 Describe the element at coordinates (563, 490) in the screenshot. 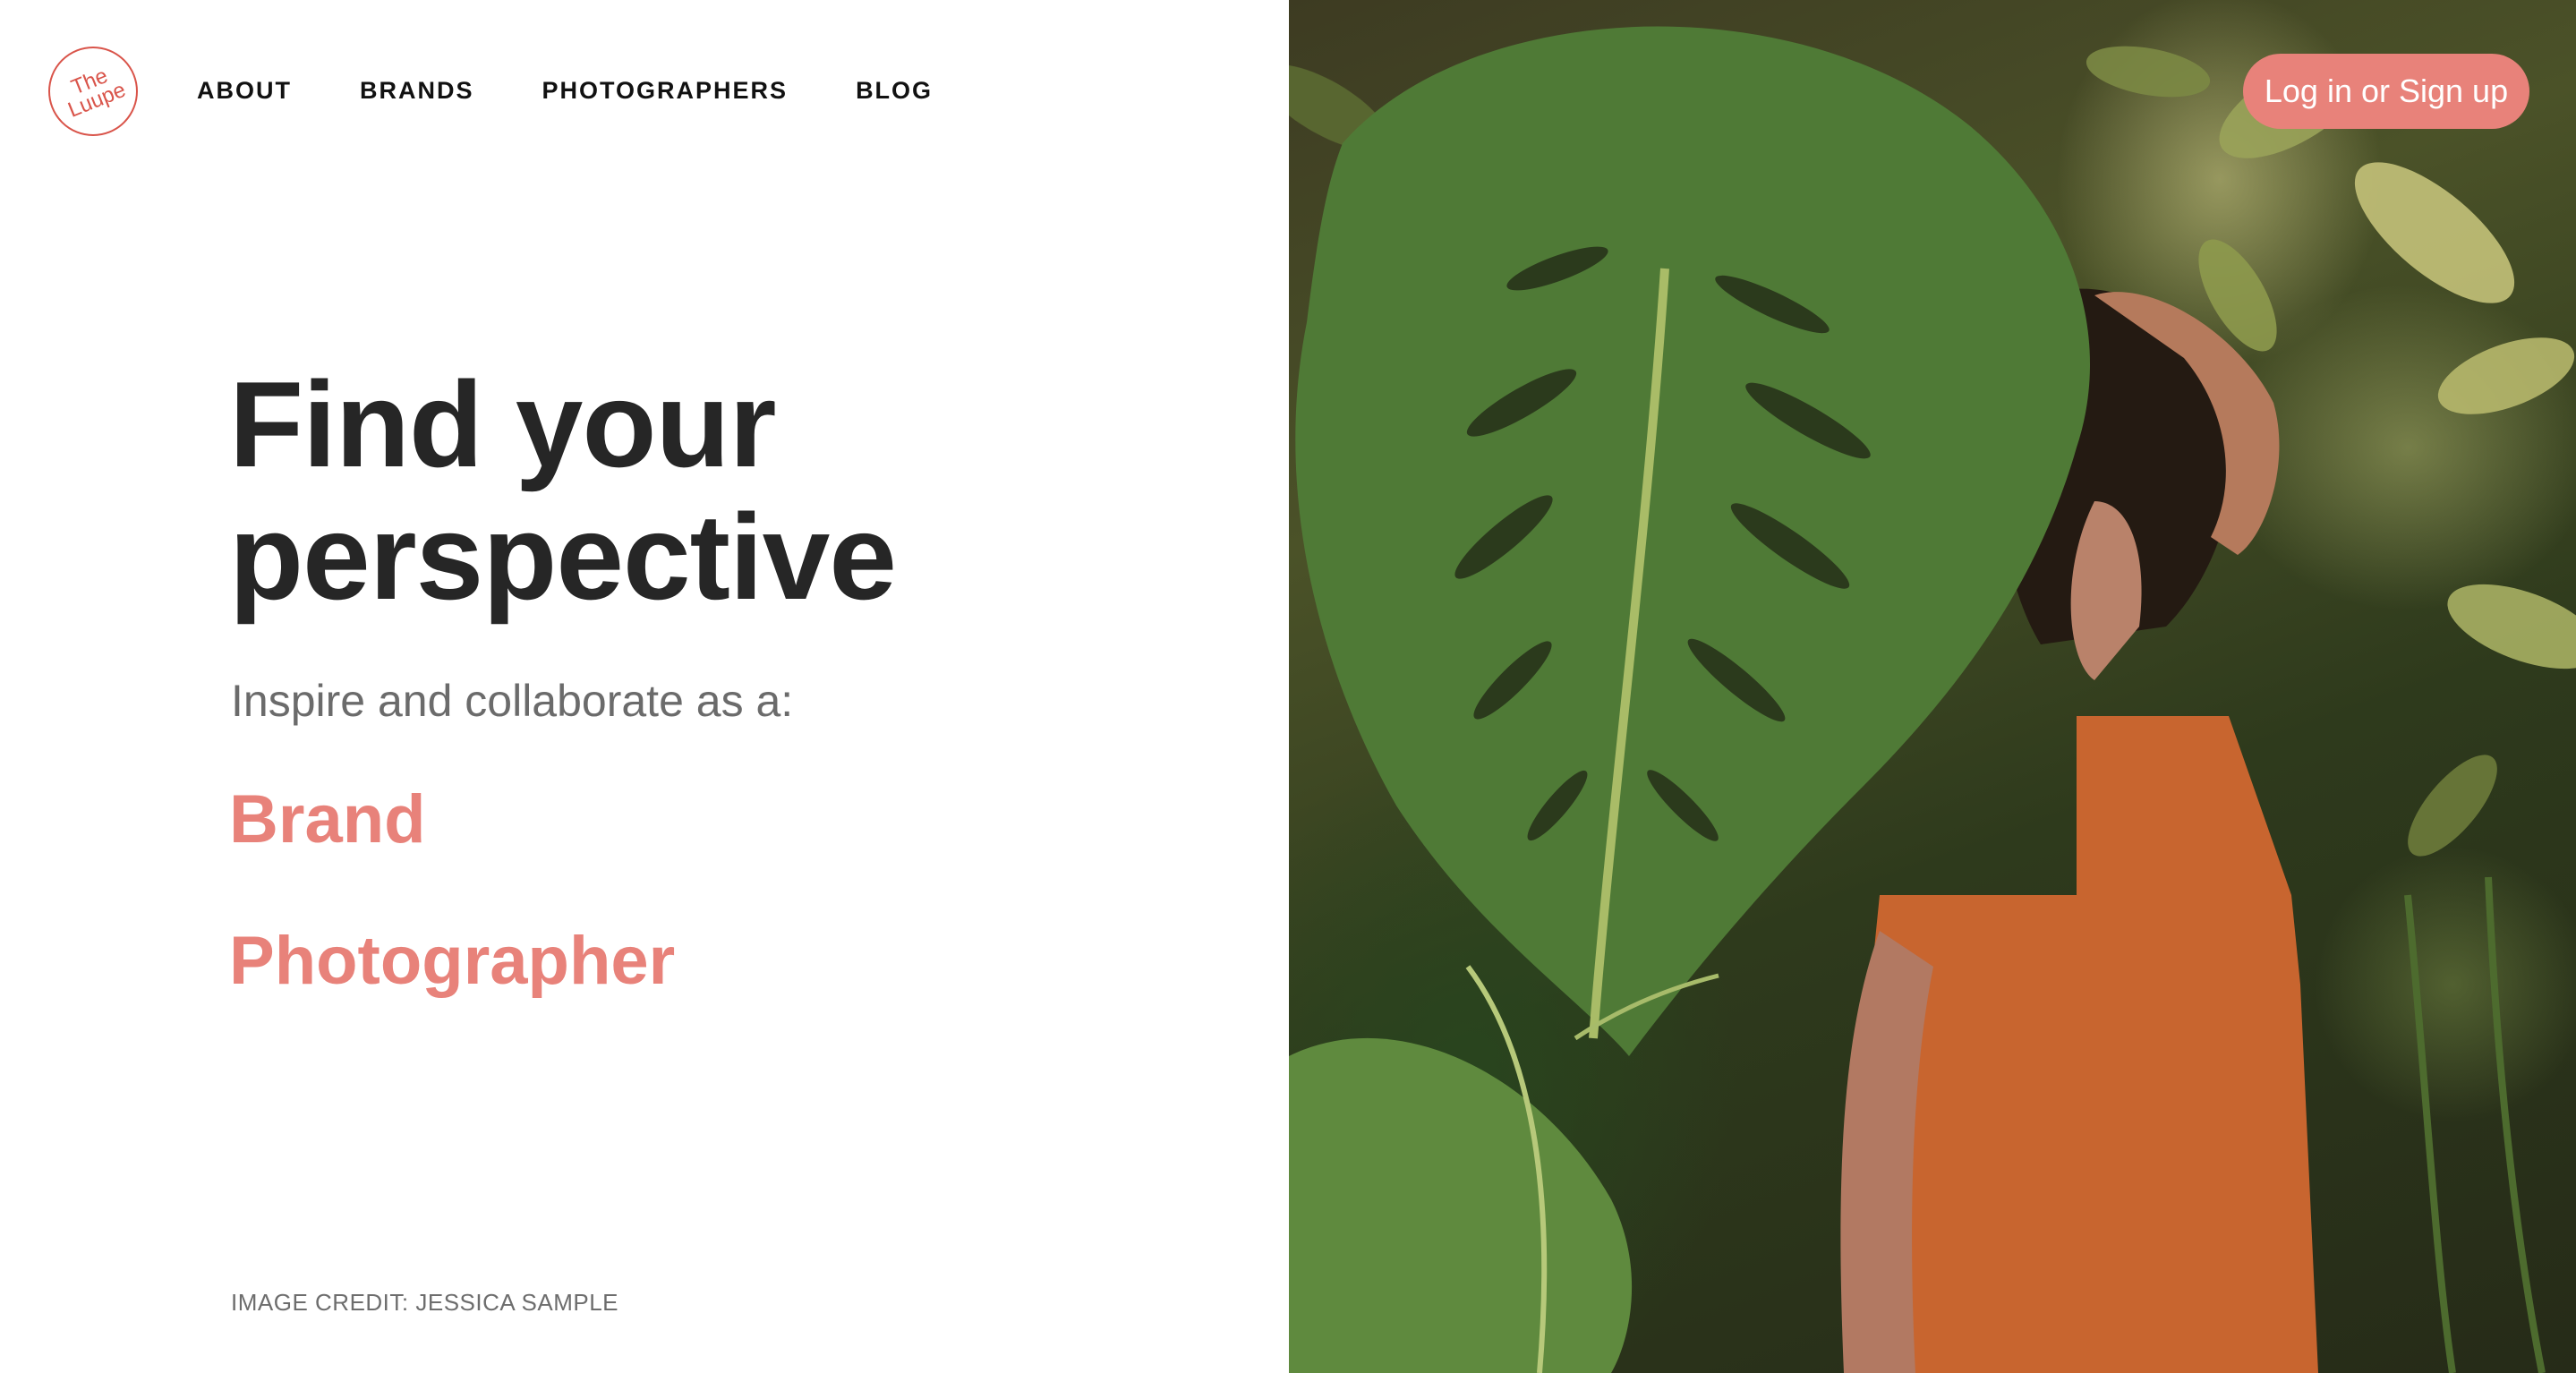

I see `hero-title: Find your perspective` at that location.